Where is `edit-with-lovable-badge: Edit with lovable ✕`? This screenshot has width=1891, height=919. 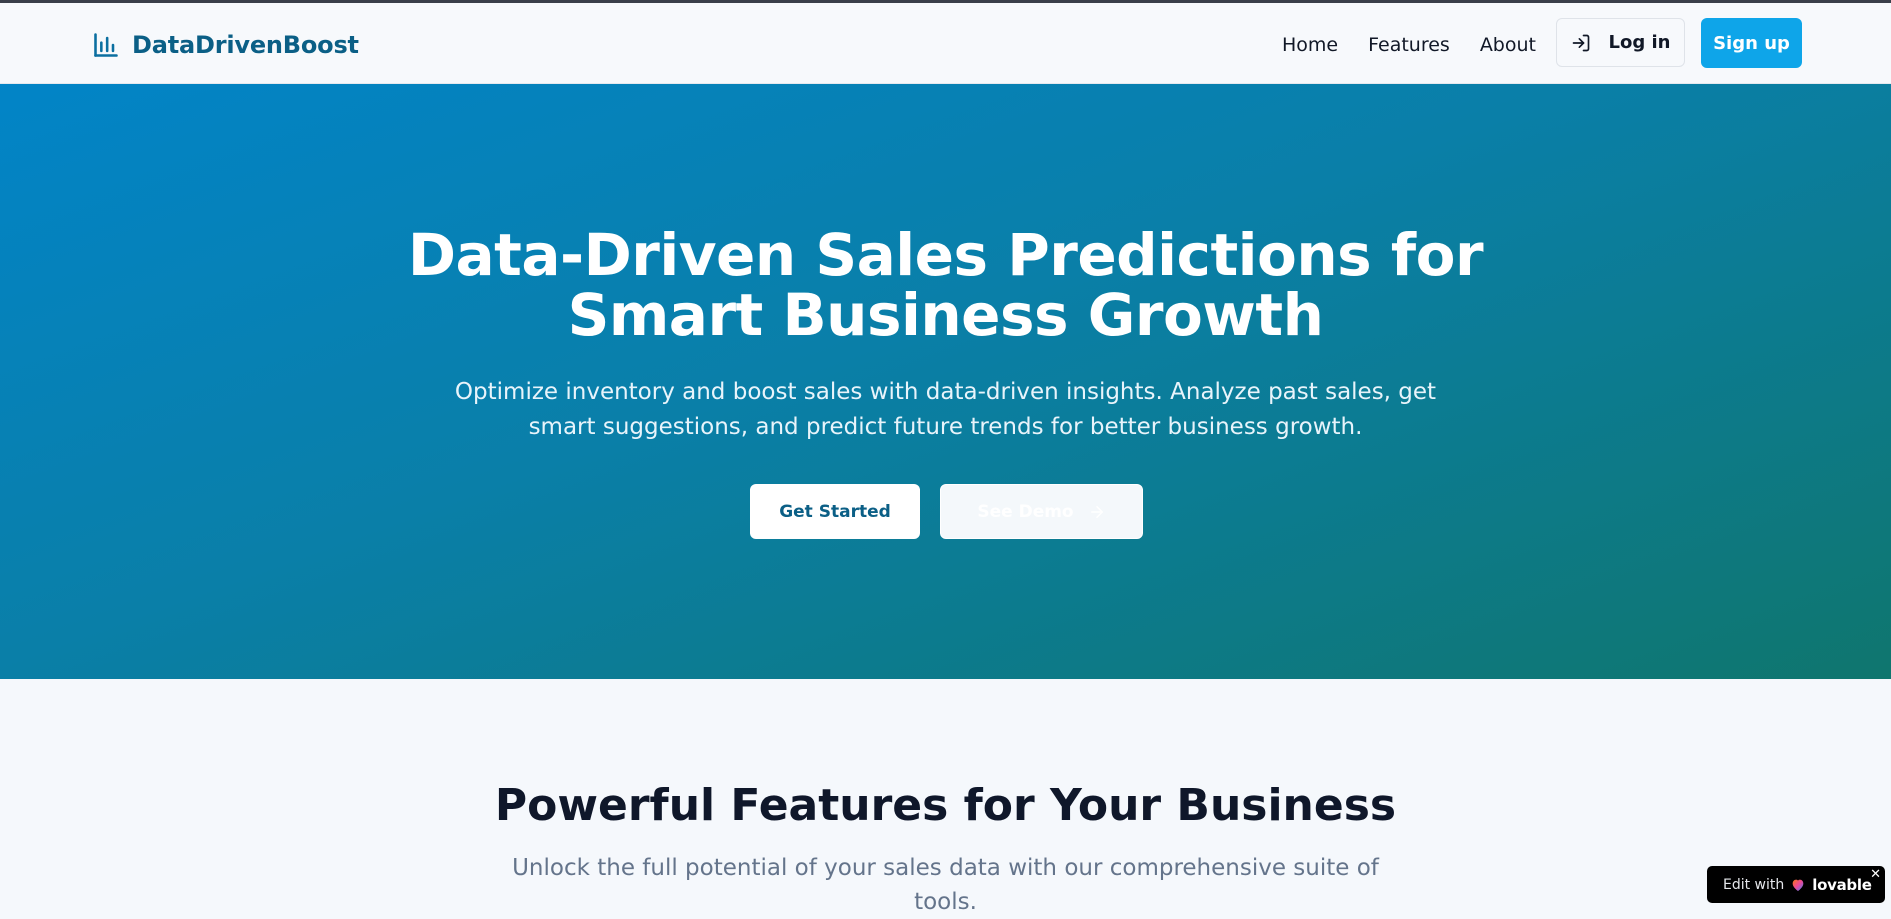
edit-with-lovable-badge: Edit with lovable ✕ is located at coordinates (1796, 884).